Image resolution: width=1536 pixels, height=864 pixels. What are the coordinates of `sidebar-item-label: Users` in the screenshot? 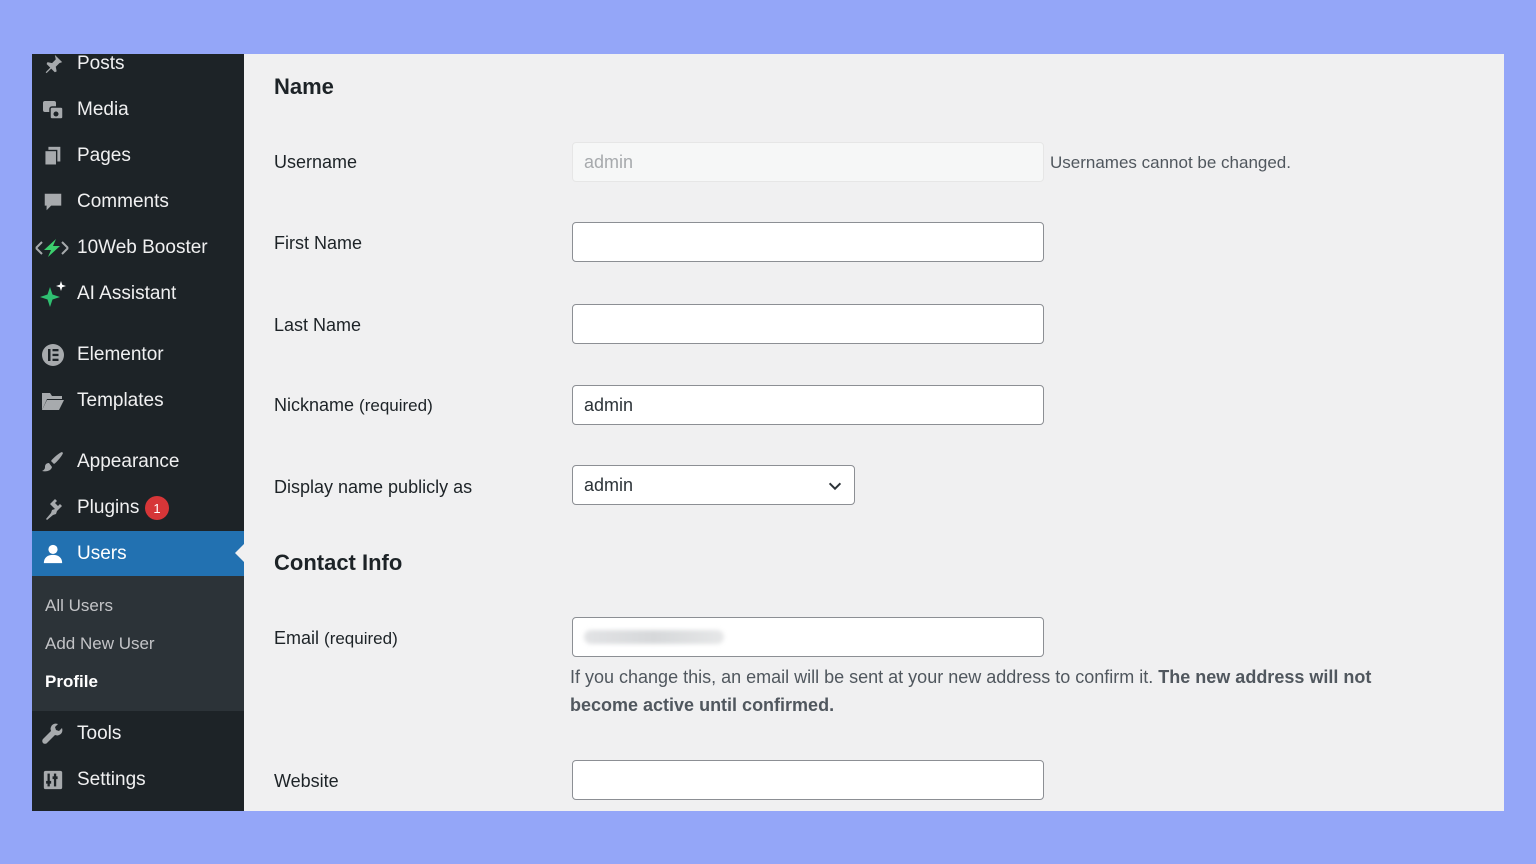 It's located at (102, 553).